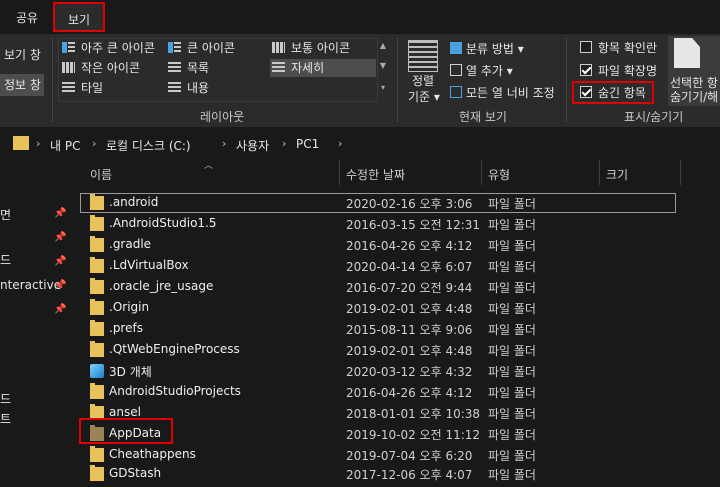 The height and width of the screenshot is (487, 720). I want to click on group-by-button: 분류 방법 ▾, so click(487, 48).